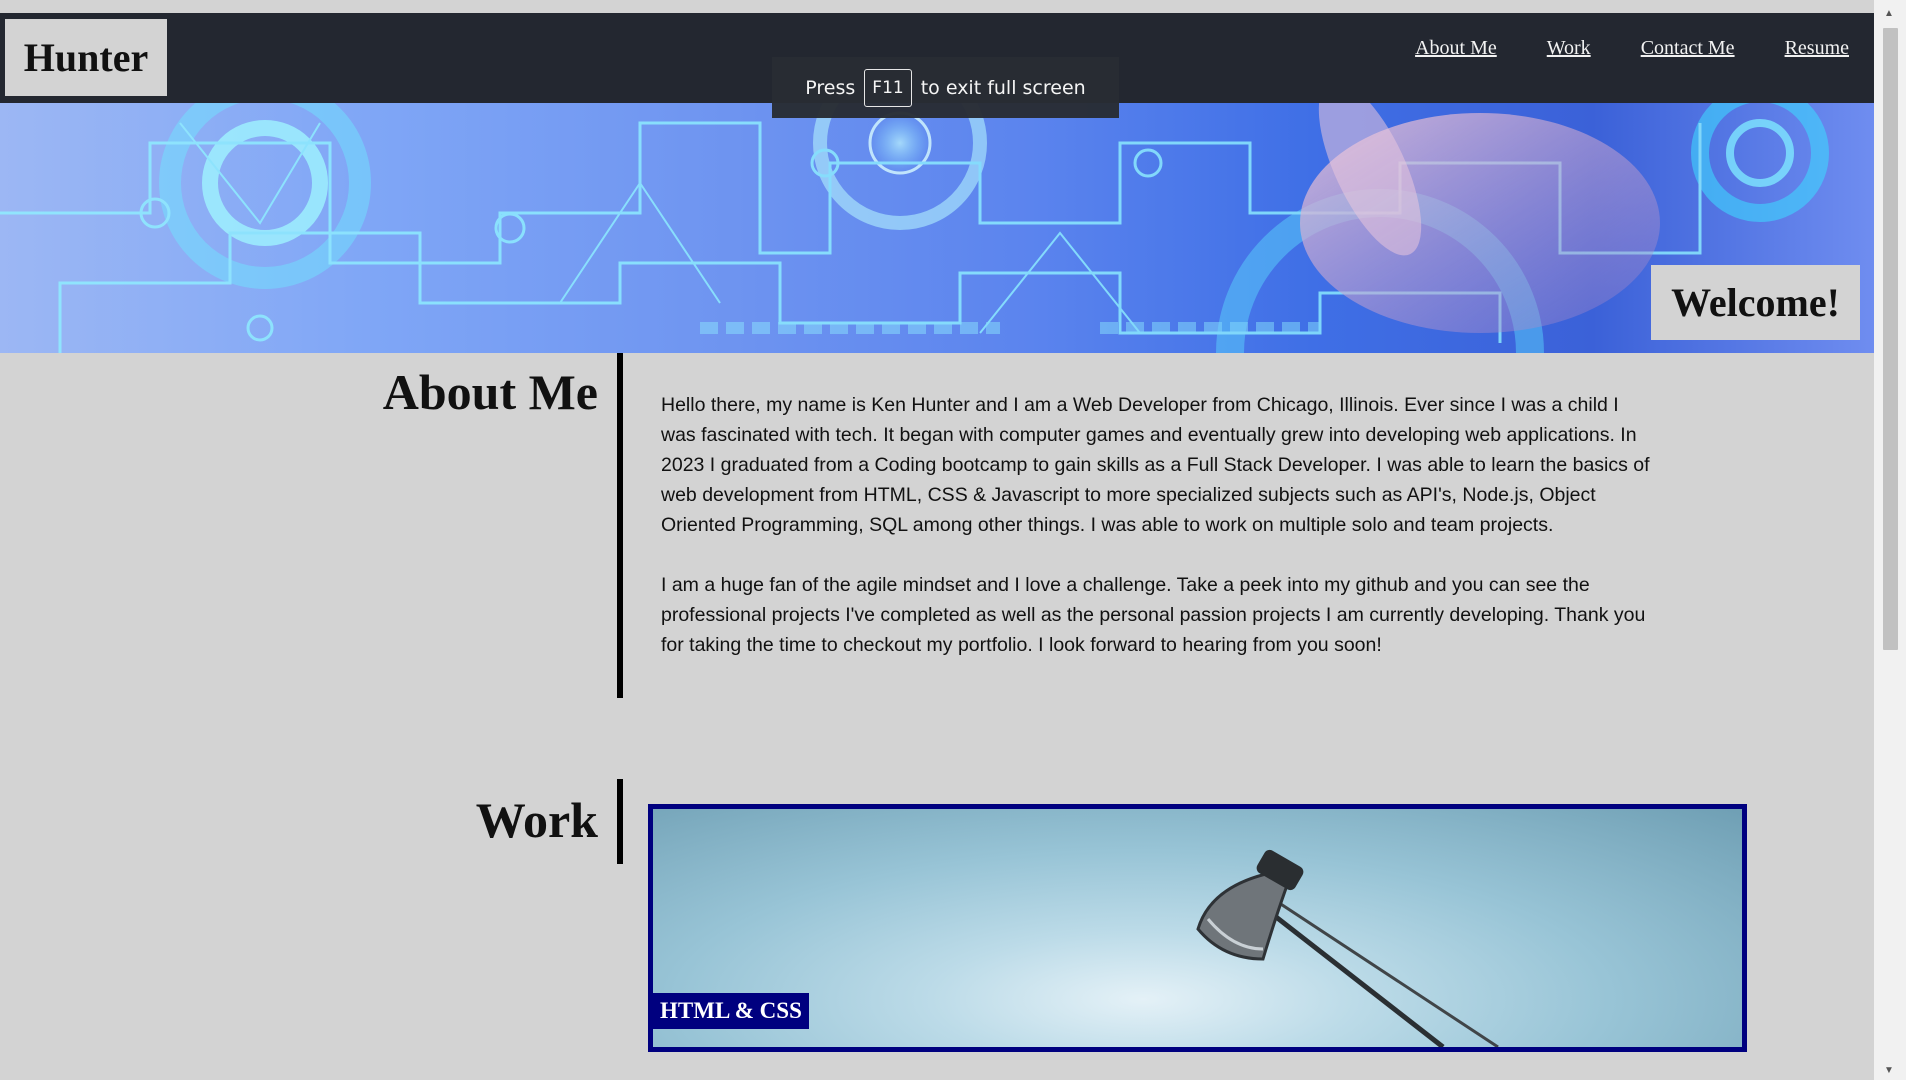  What do you see at coordinates (1889, 1070) in the screenshot?
I see `scroll-down-arrow-icon: ▼` at bounding box center [1889, 1070].